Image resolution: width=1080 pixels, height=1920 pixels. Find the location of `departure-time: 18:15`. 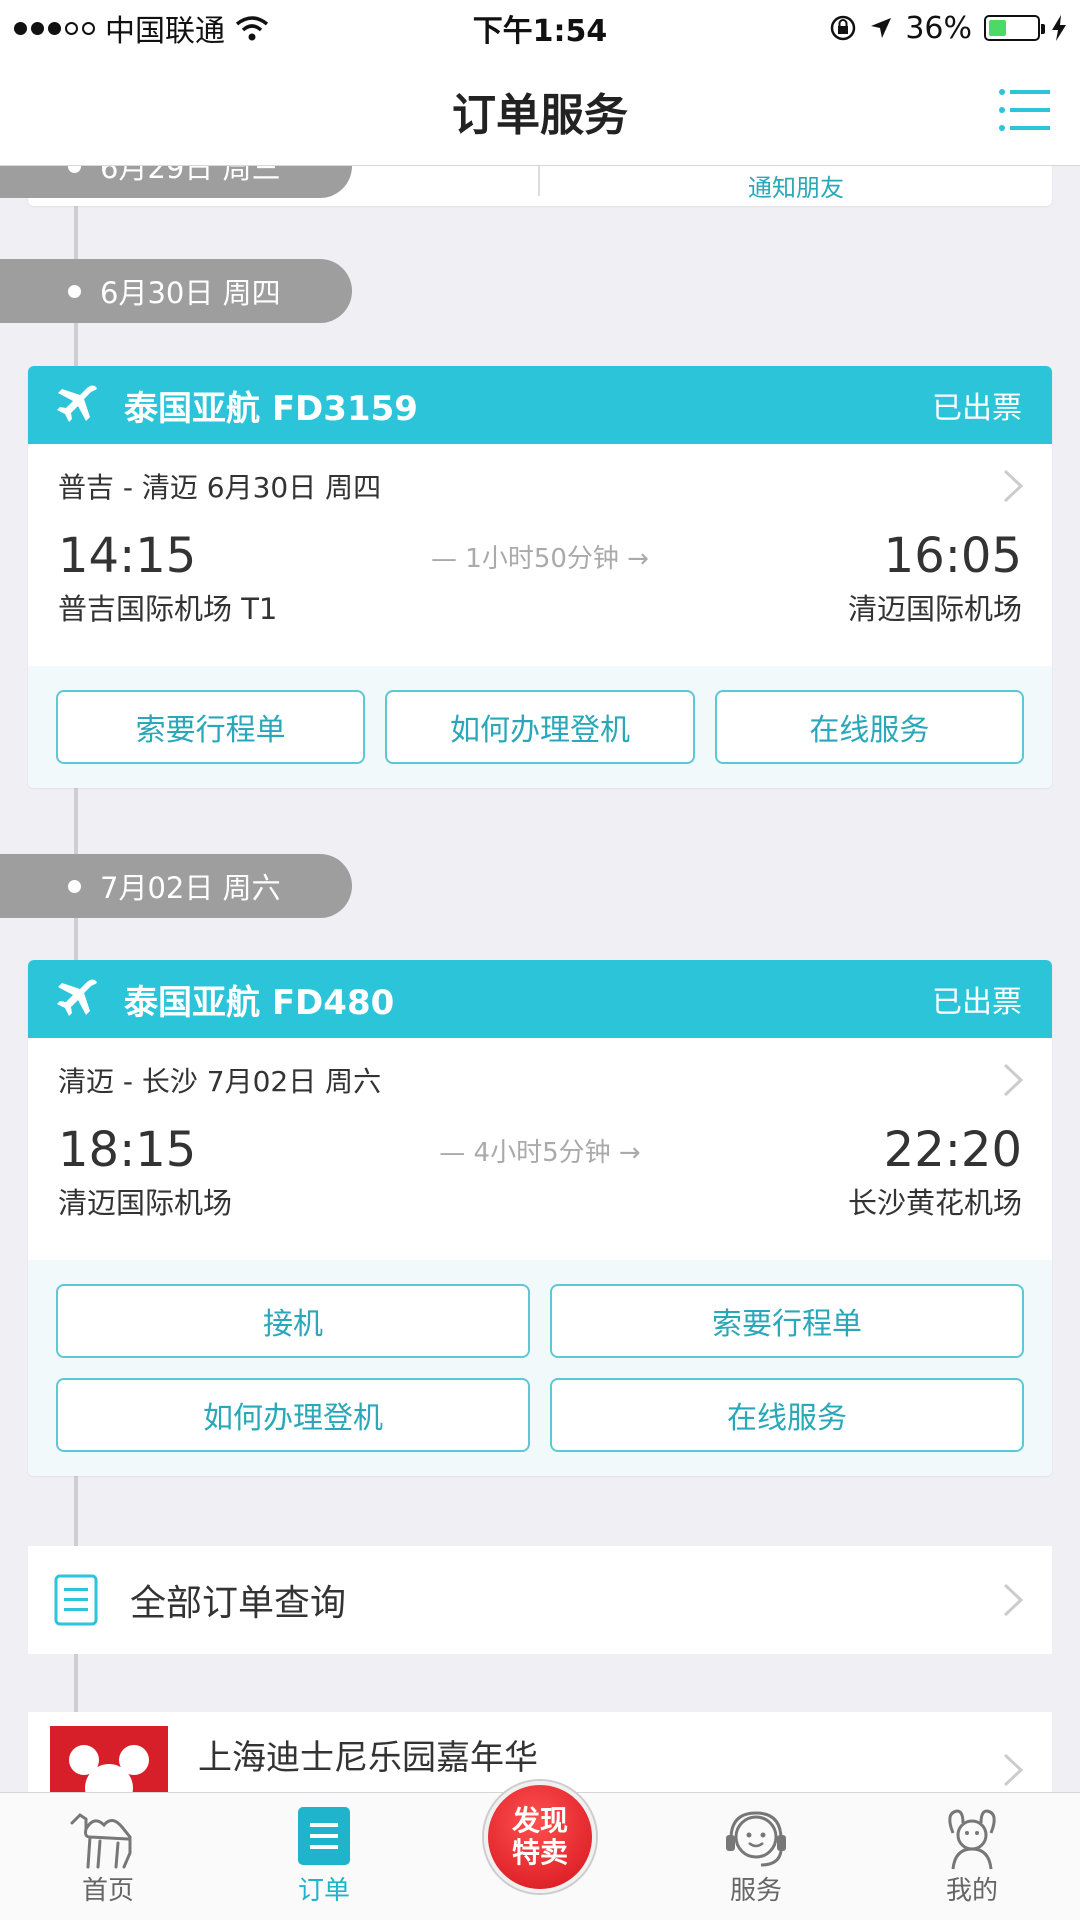

departure-time: 18:15 is located at coordinates (127, 1150).